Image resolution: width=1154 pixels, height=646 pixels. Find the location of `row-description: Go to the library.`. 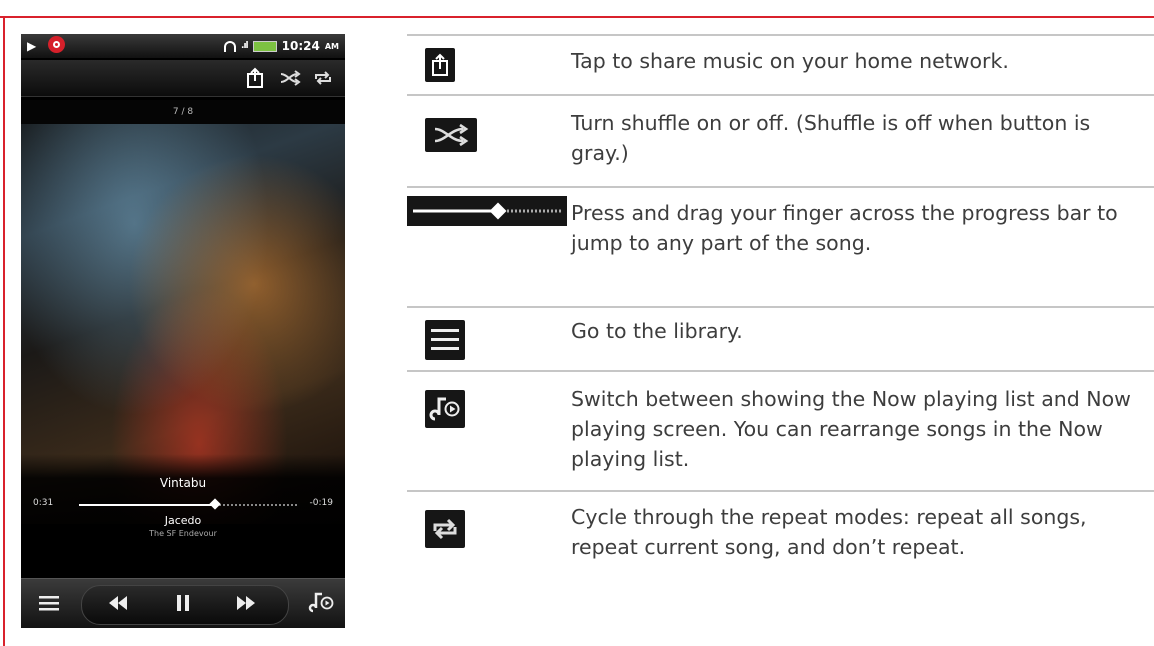

row-description: Go to the library. is located at coordinates (657, 331).